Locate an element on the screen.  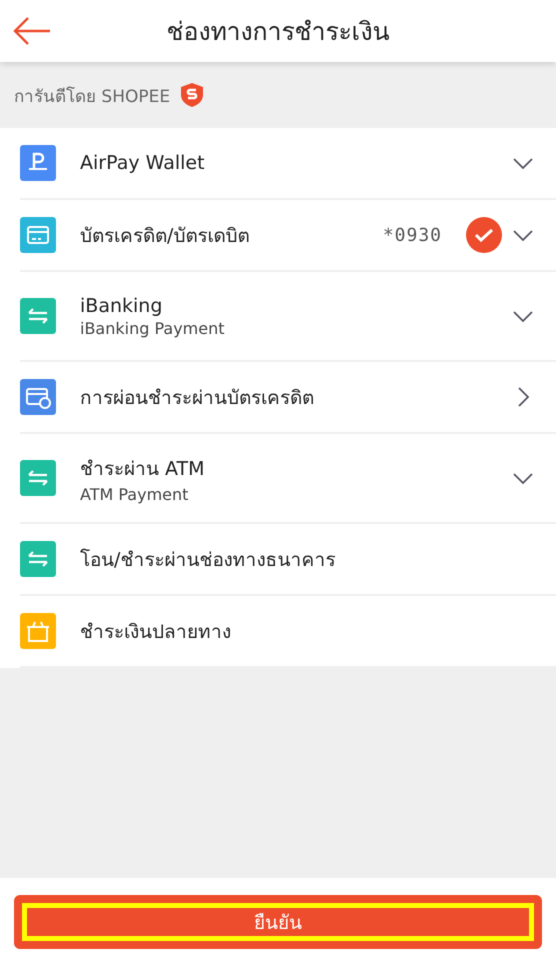
method-name: โอน/ชำระผ่านช่องทางธนาคาร is located at coordinates (208, 560).